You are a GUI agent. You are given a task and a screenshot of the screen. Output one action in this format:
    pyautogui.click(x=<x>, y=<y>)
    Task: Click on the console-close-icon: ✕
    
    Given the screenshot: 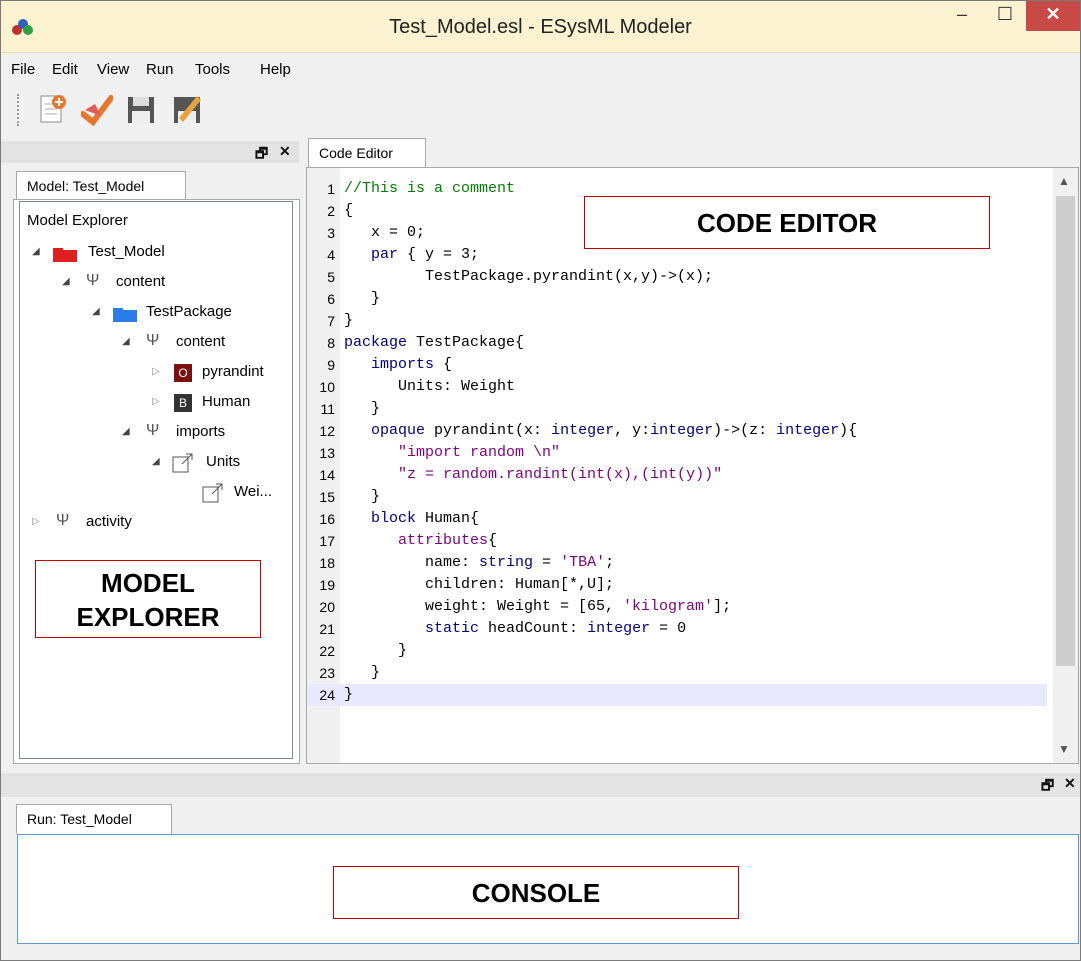 What is the action you would take?
    pyautogui.click(x=1070, y=783)
    